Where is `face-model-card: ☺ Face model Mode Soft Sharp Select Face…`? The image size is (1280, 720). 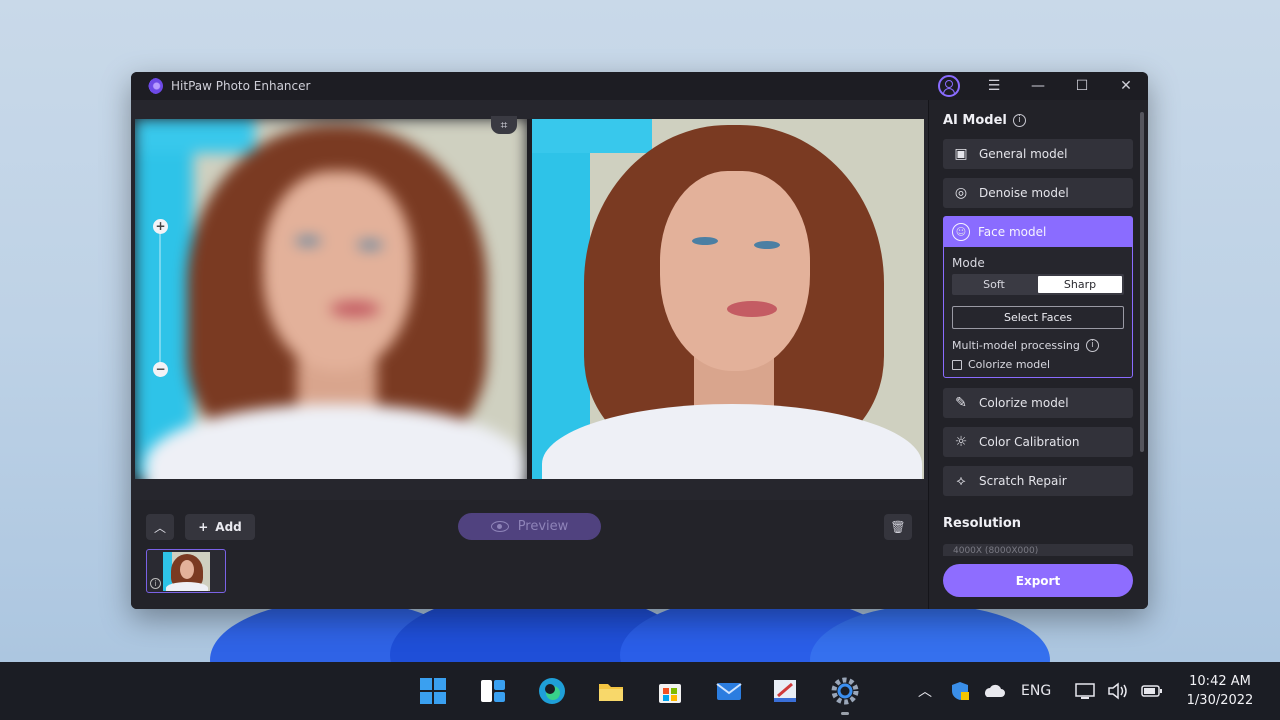
face-model-card: ☺ Face model Mode Soft Sharp Select Face… is located at coordinates (1038, 297).